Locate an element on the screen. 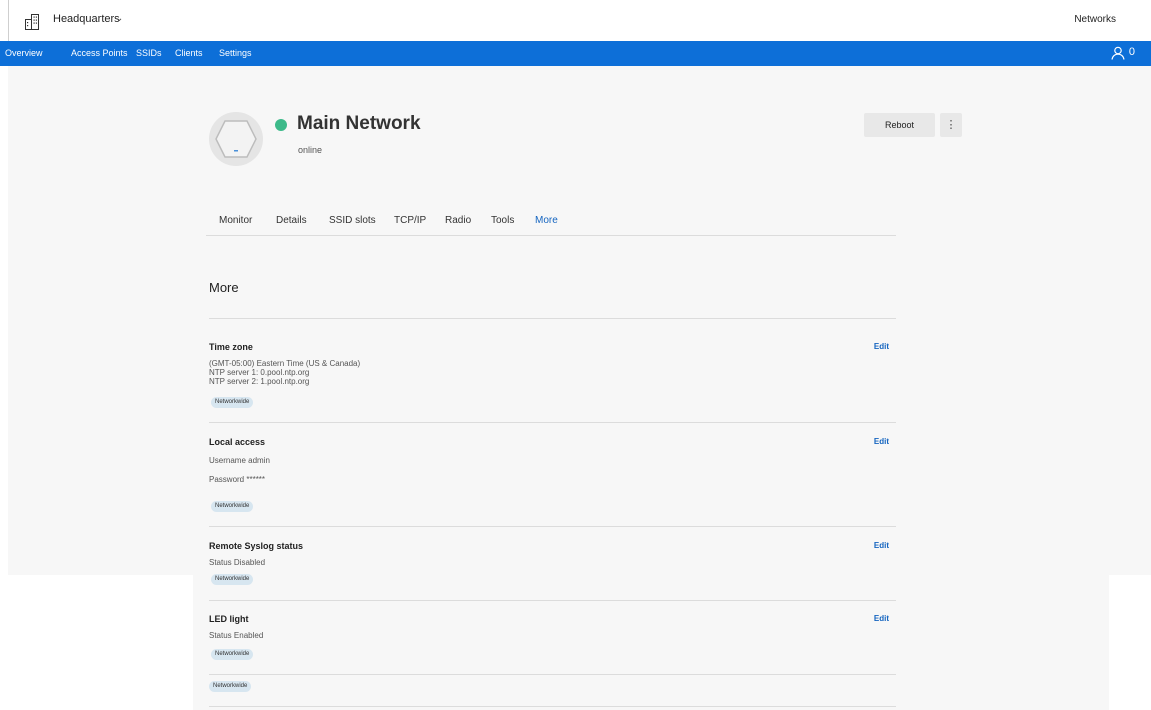 The height and width of the screenshot is (710, 1151). setting-value: NTP server 2: 1.pool.ntp.org is located at coordinates (259, 381).